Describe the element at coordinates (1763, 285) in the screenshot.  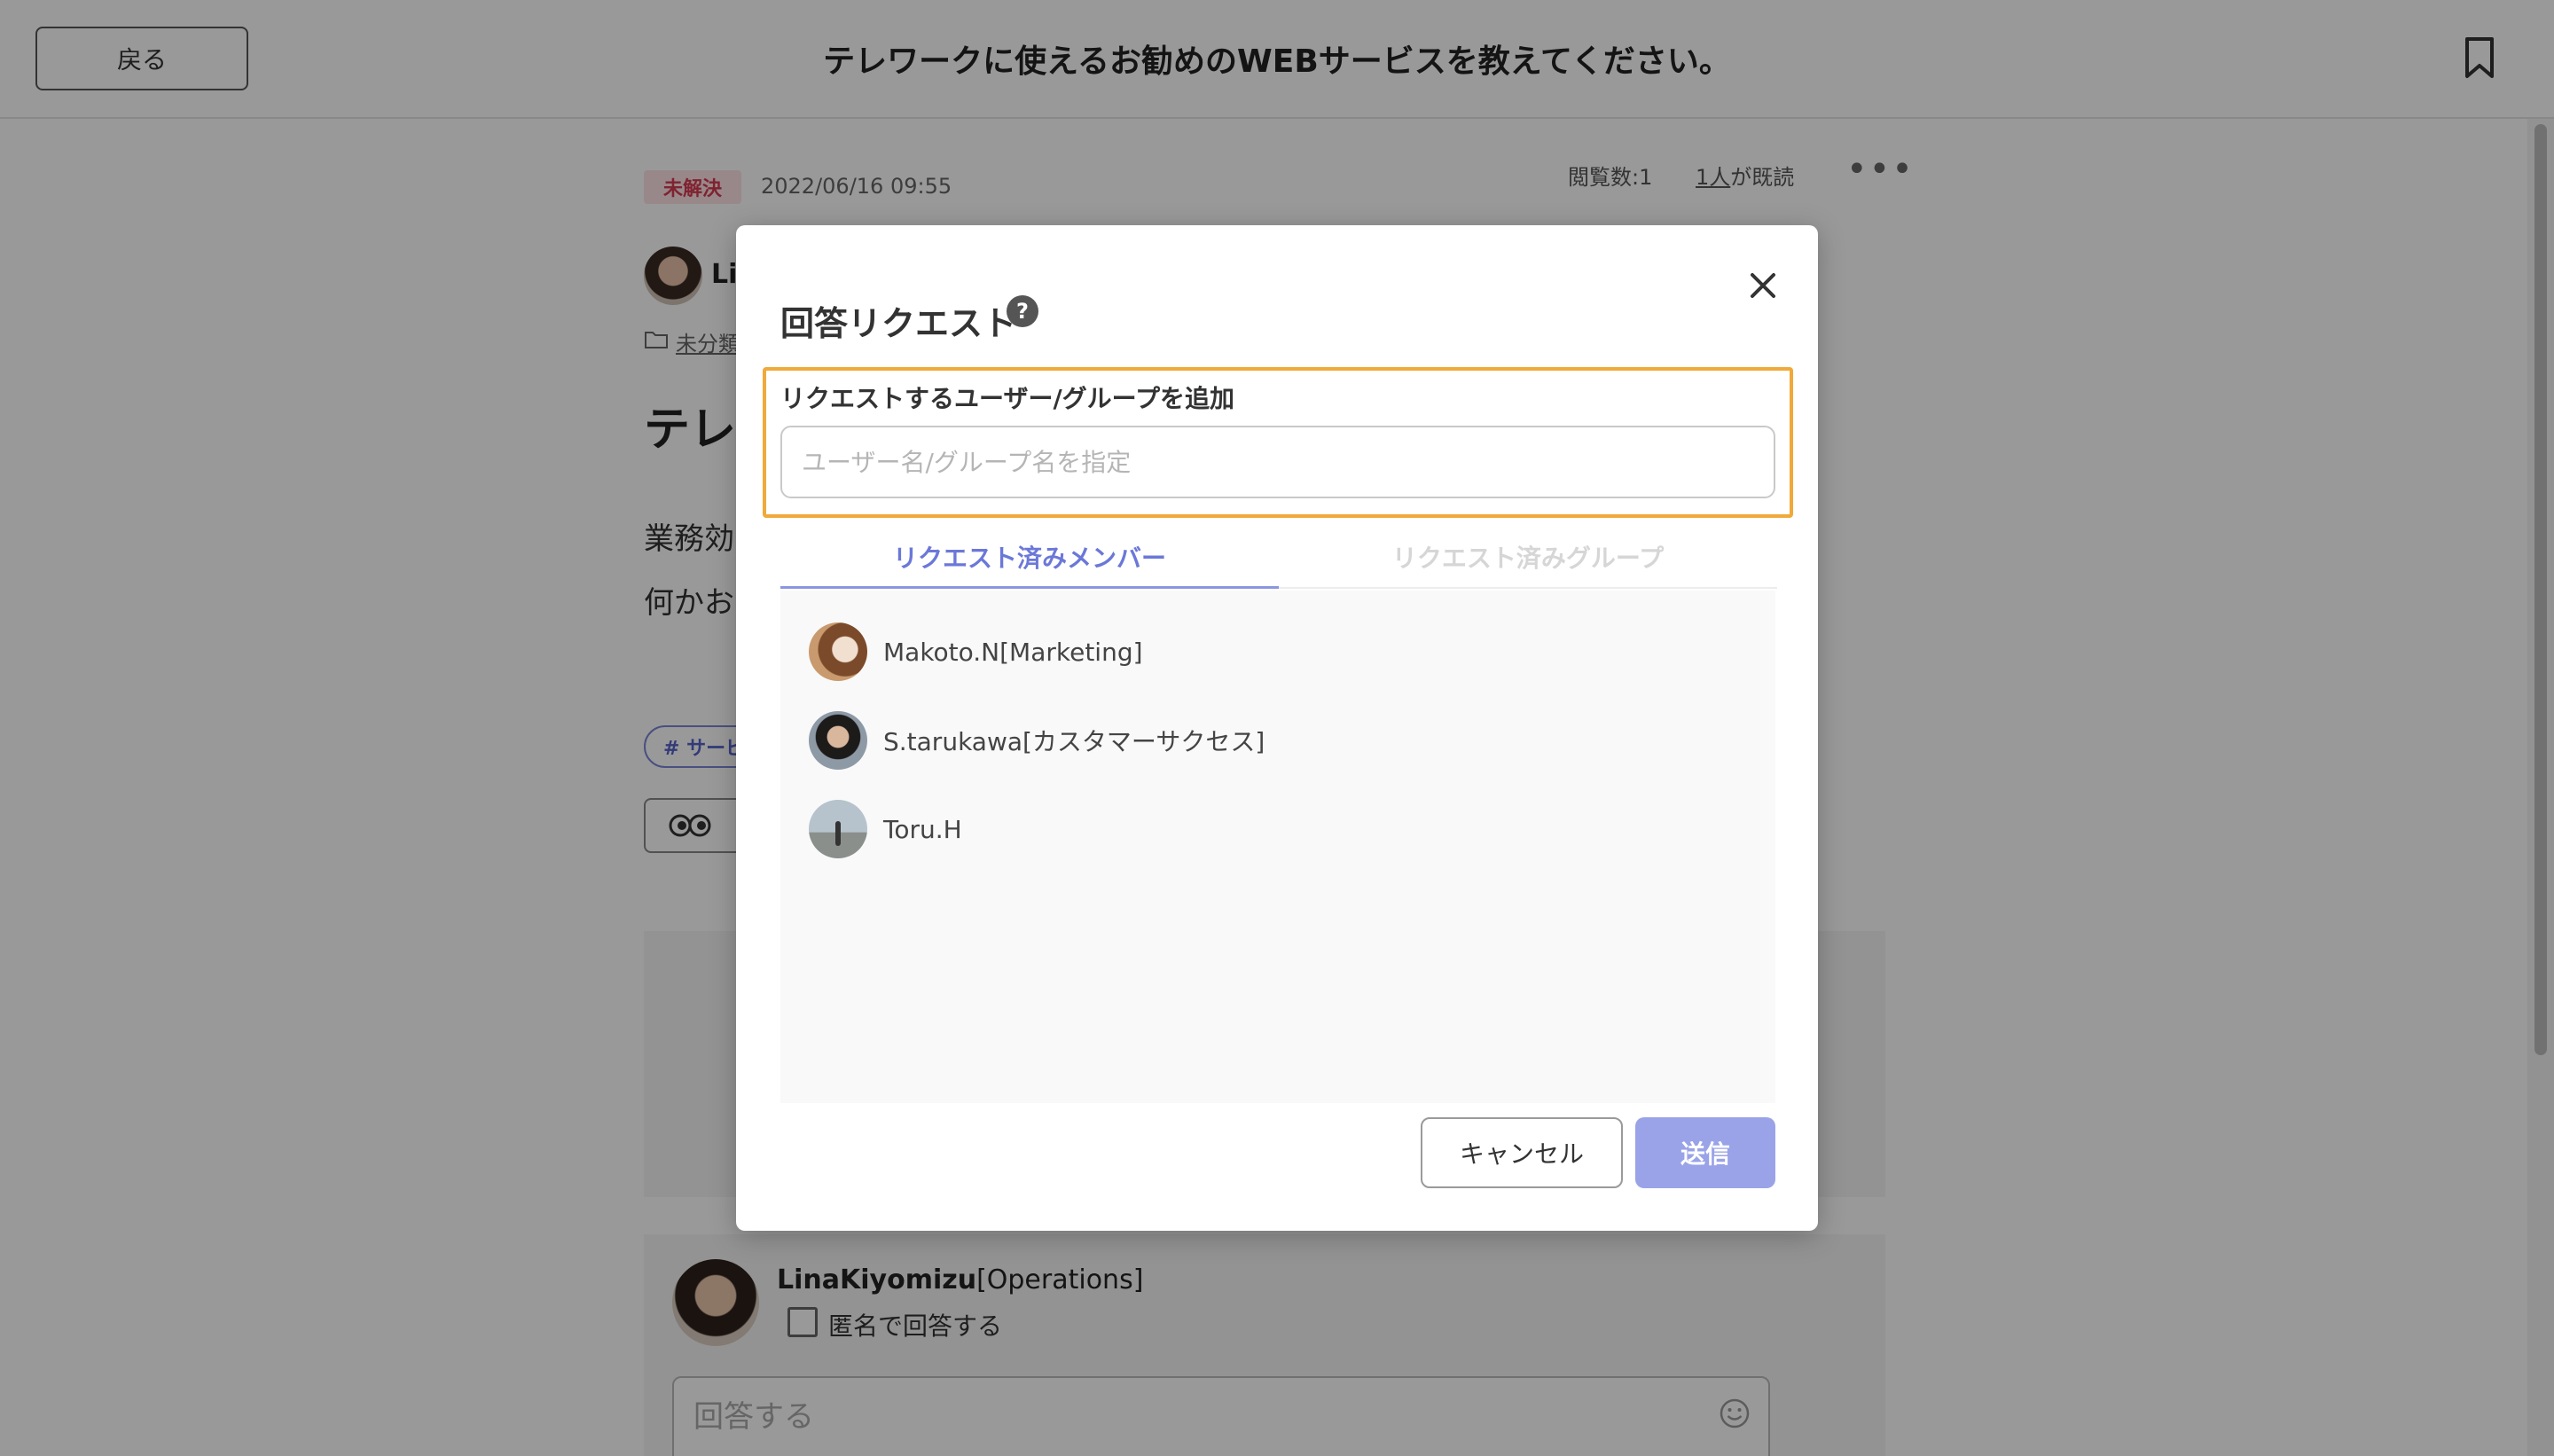
I see `close-icon` at that location.